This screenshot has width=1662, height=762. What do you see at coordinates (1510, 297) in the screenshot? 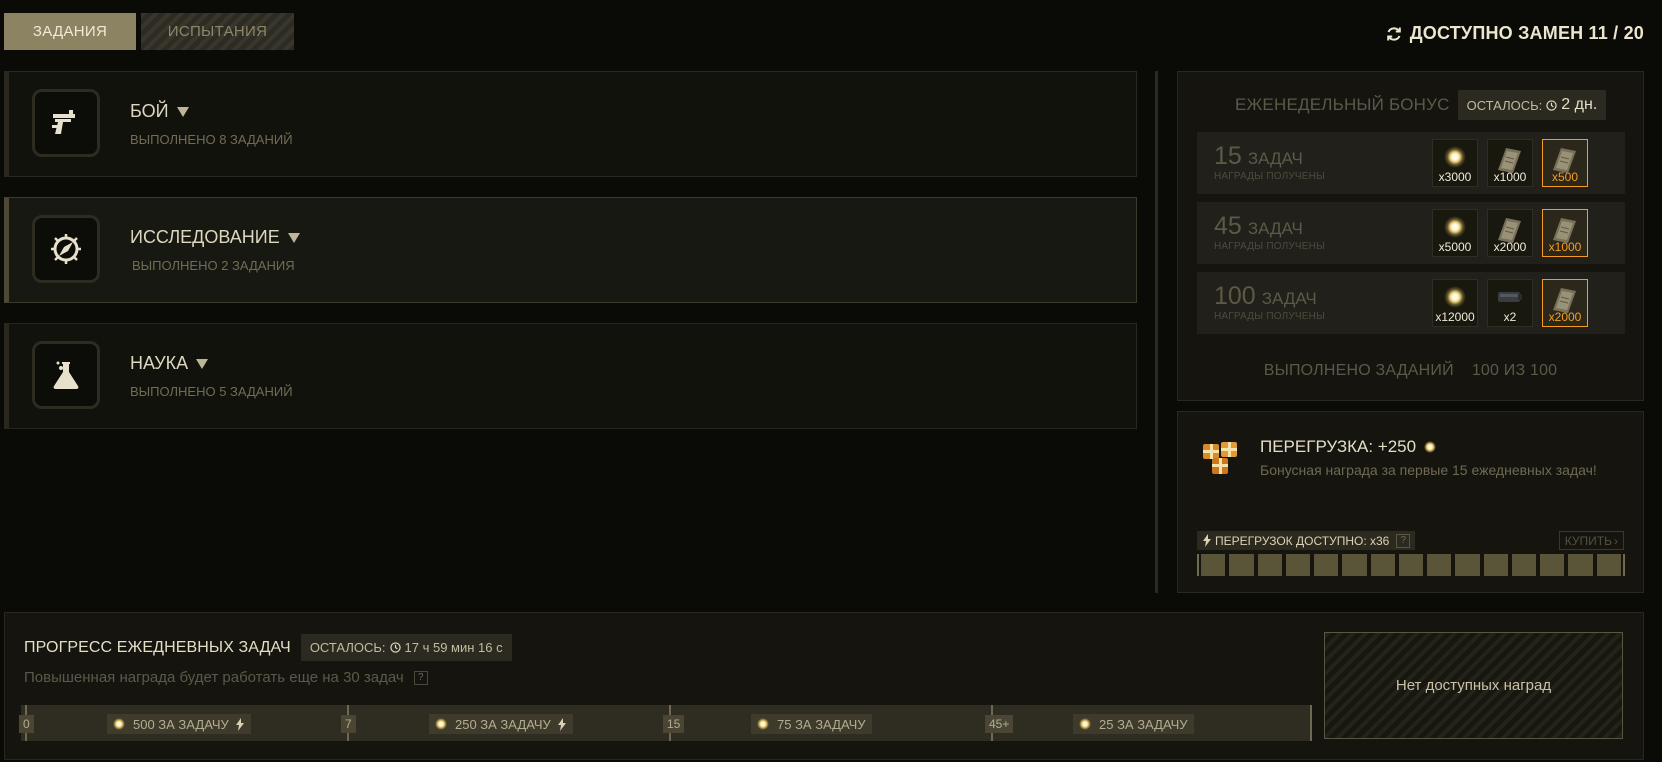
I see `module-icon` at bounding box center [1510, 297].